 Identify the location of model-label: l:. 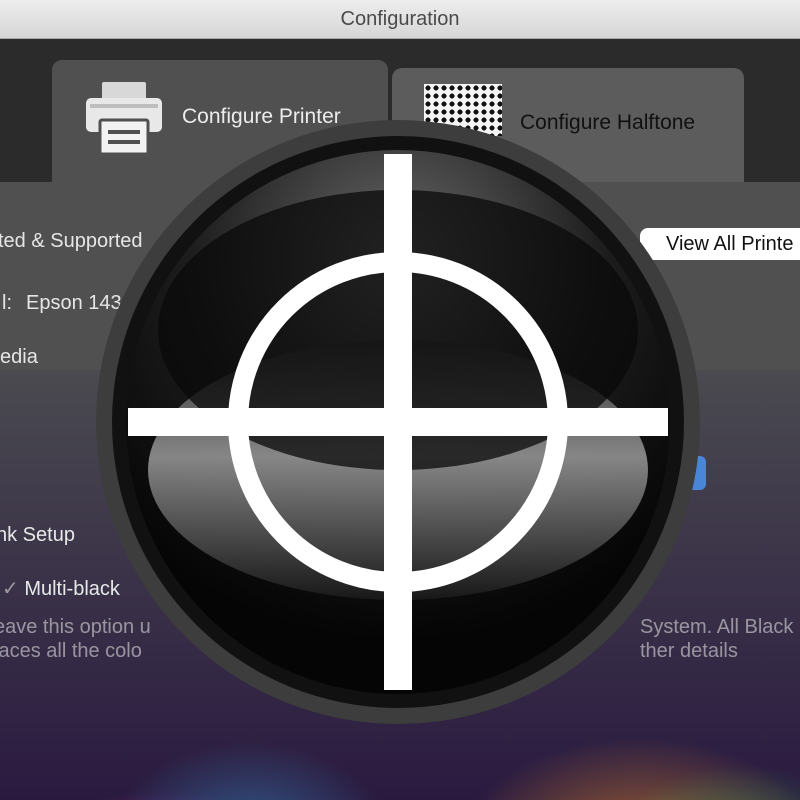
(7, 303).